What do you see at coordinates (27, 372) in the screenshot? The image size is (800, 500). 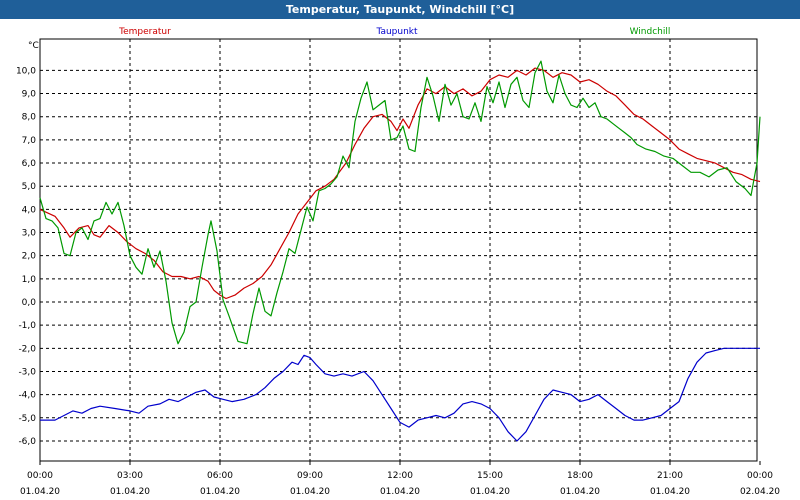 I see `y-tick-label: -3,0` at bounding box center [27, 372].